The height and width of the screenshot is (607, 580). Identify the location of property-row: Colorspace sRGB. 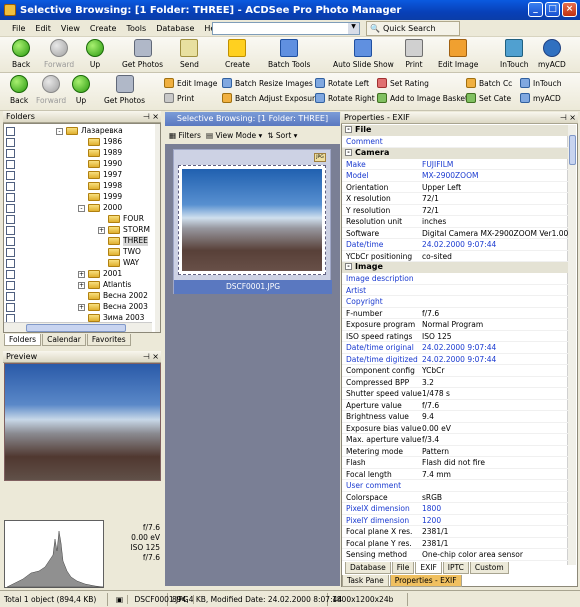
(455, 497).